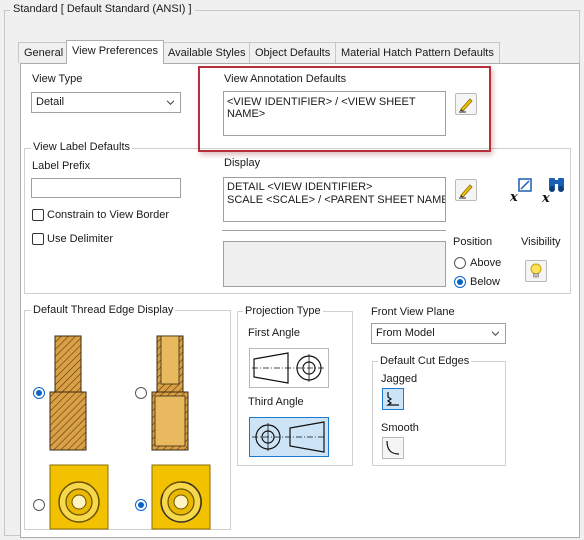  What do you see at coordinates (283, 311) in the screenshot?
I see `projection-type-title: Projection Type` at bounding box center [283, 311].